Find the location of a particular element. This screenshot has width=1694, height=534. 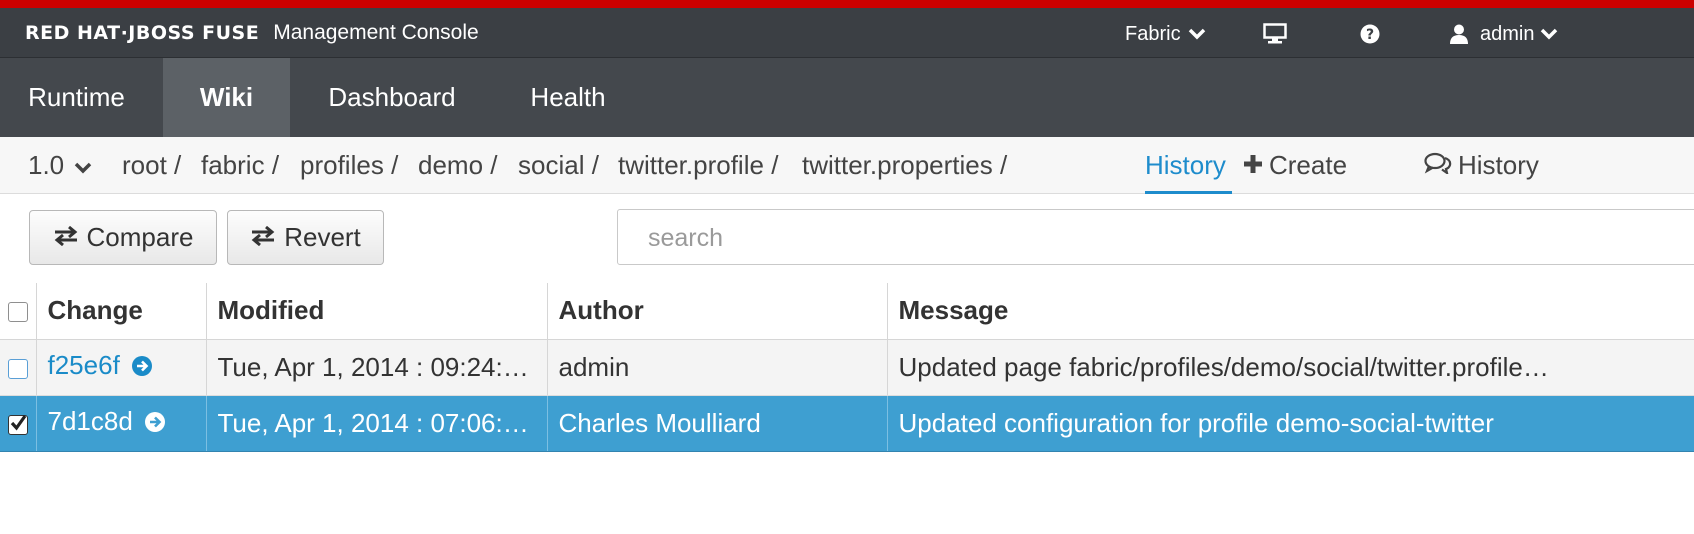

select-all-checkbox is located at coordinates (17, 312).